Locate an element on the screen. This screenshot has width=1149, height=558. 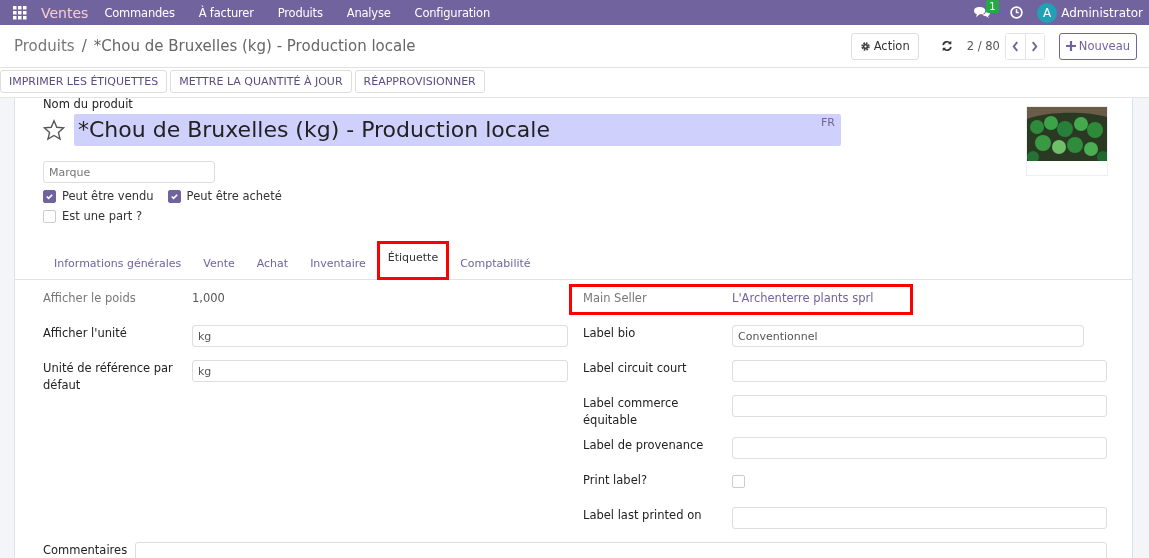
menu-item: Commandes is located at coordinates (139, 12).